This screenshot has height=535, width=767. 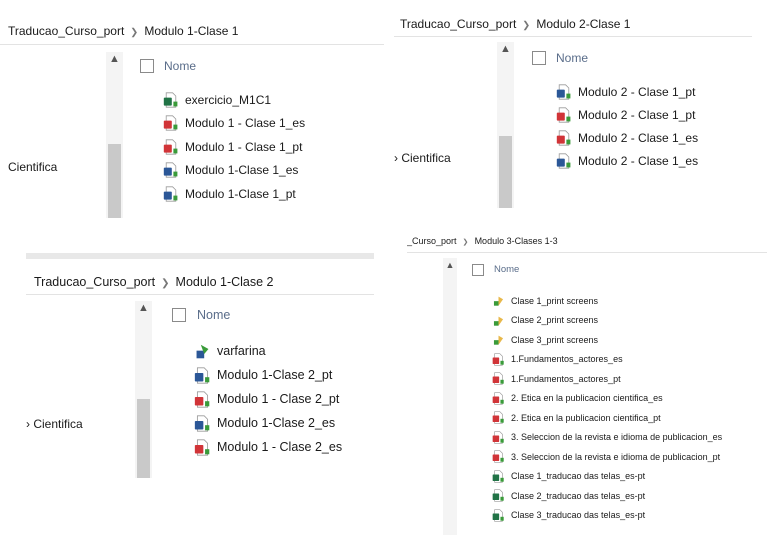 What do you see at coordinates (578, 515) in the screenshot?
I see `file-name: Clase 3_traducao das telas_es-pt` at bounding box center [578, 515].